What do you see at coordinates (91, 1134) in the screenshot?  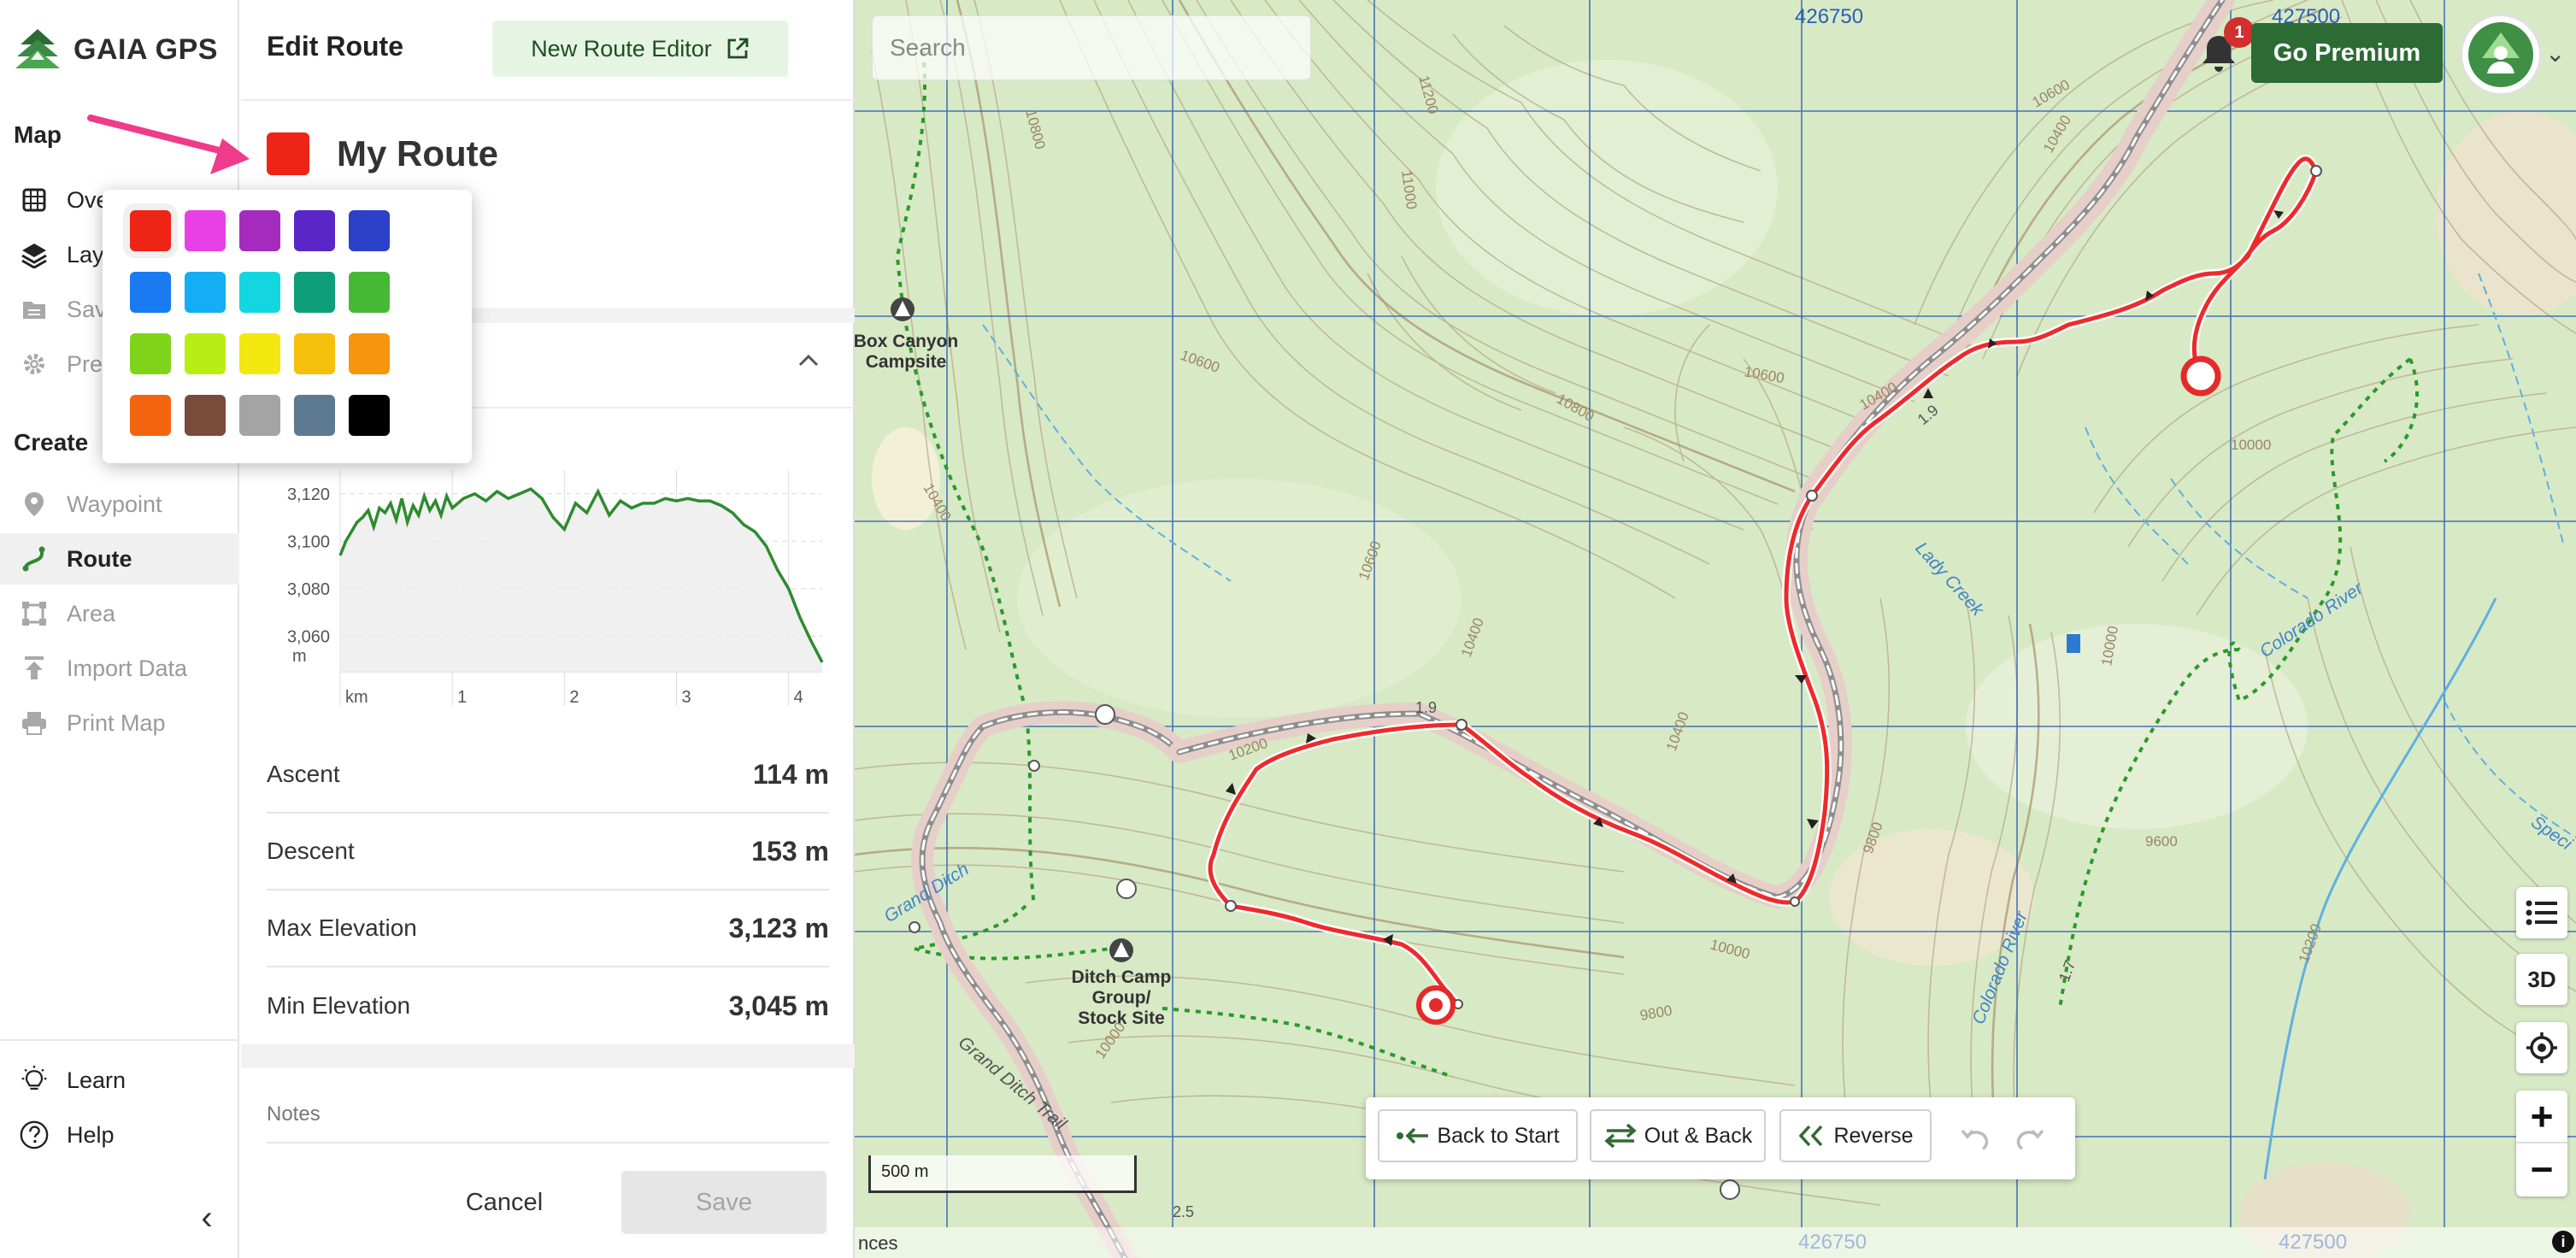 I see `sidebar-item-label: Help` at bounding box center [91, 1134].